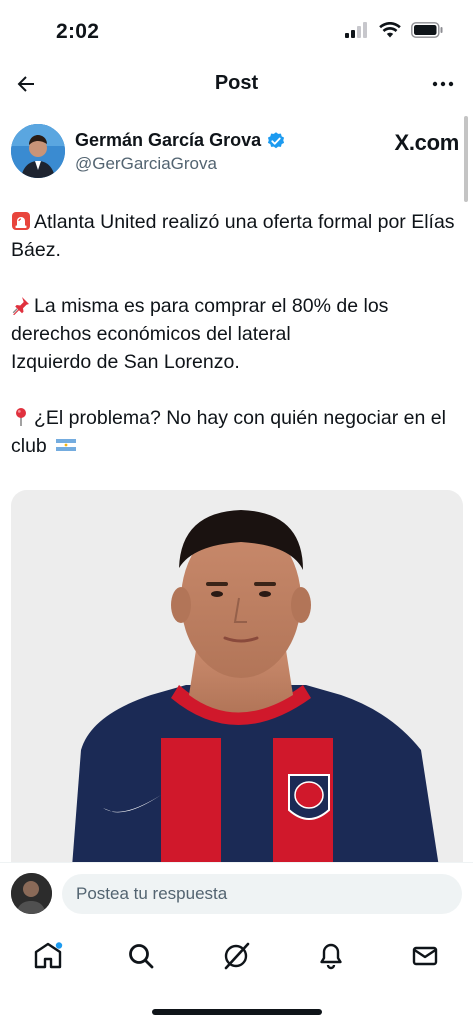 This screenshot has width=473, height=1024. I want to click on bell-icon, so click(331, 956).